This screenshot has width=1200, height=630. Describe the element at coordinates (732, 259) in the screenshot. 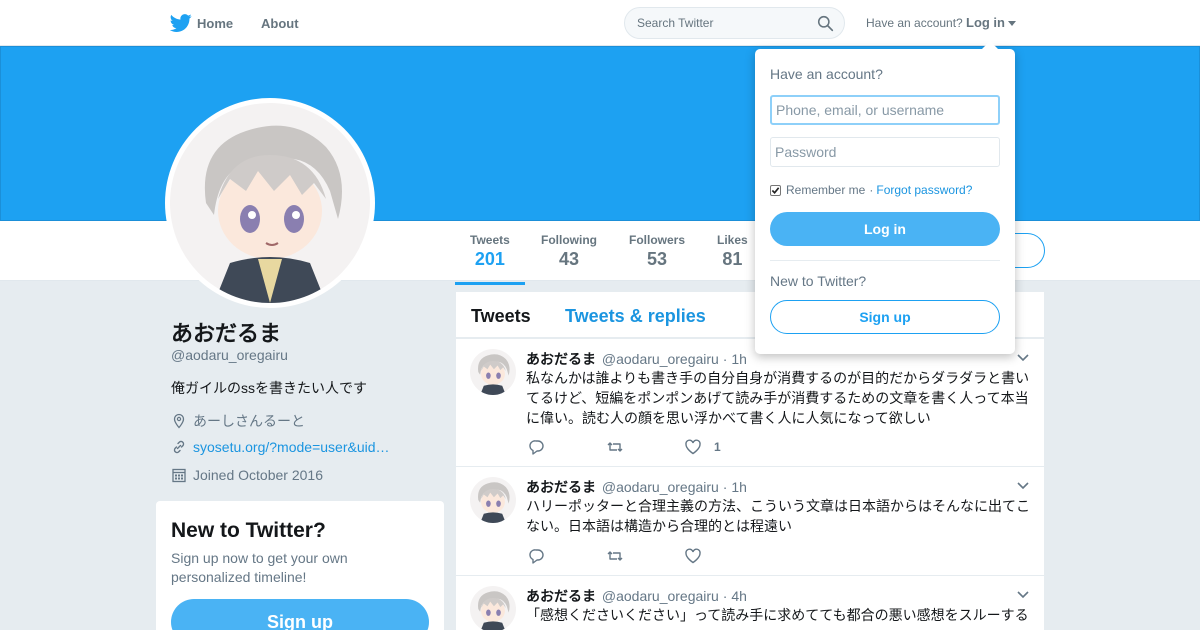

I see `stat-value: 81` at that location.